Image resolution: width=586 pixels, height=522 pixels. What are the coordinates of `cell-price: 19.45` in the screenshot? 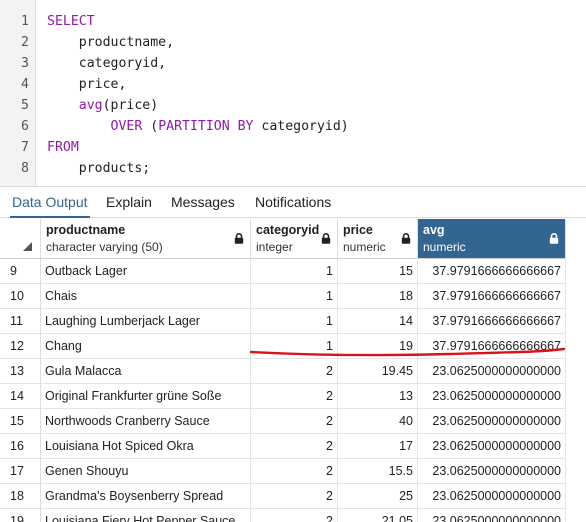 It's located at (378, 371).